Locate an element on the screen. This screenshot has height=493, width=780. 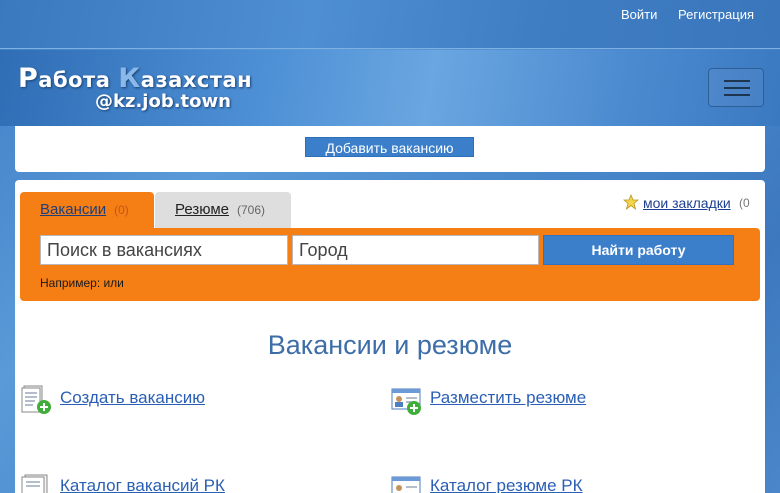
tab-resumes: Резюме (706) is located at coordinates (223, 210).